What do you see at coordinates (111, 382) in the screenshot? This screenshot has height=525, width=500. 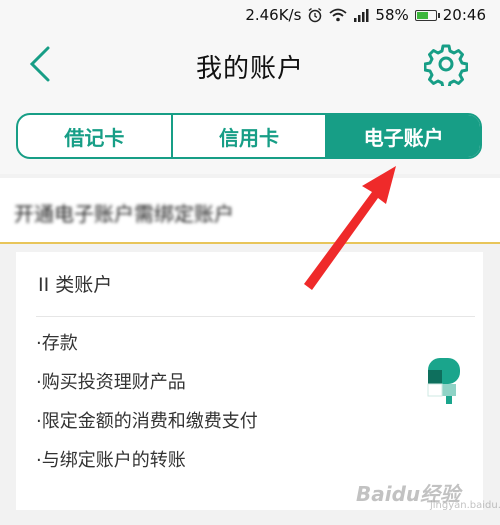 I see `list-item: ·购买投资理财产品` at bounding box center [111, 382].